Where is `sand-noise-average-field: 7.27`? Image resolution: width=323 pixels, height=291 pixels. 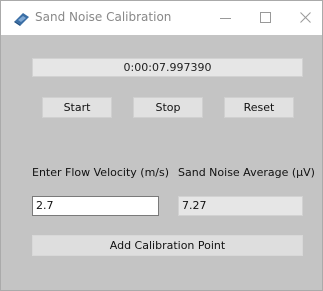 sand-noise-average-field: 7.27 is located at coordinates (240, 206).